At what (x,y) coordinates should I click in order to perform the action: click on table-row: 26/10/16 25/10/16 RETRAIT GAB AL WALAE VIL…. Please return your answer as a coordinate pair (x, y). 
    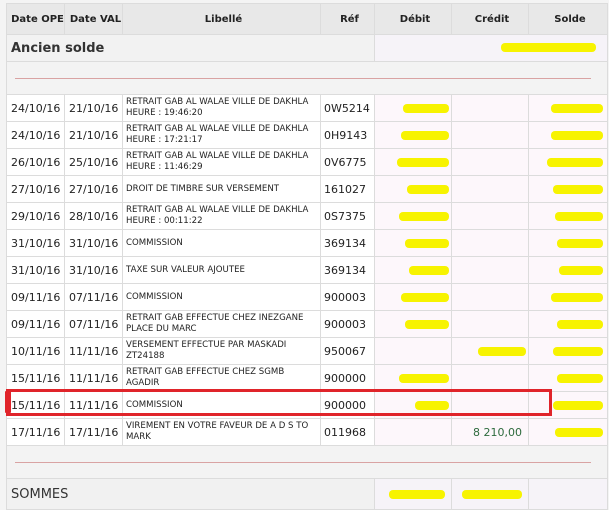
    Looking at the image, I should click on (307, 162).